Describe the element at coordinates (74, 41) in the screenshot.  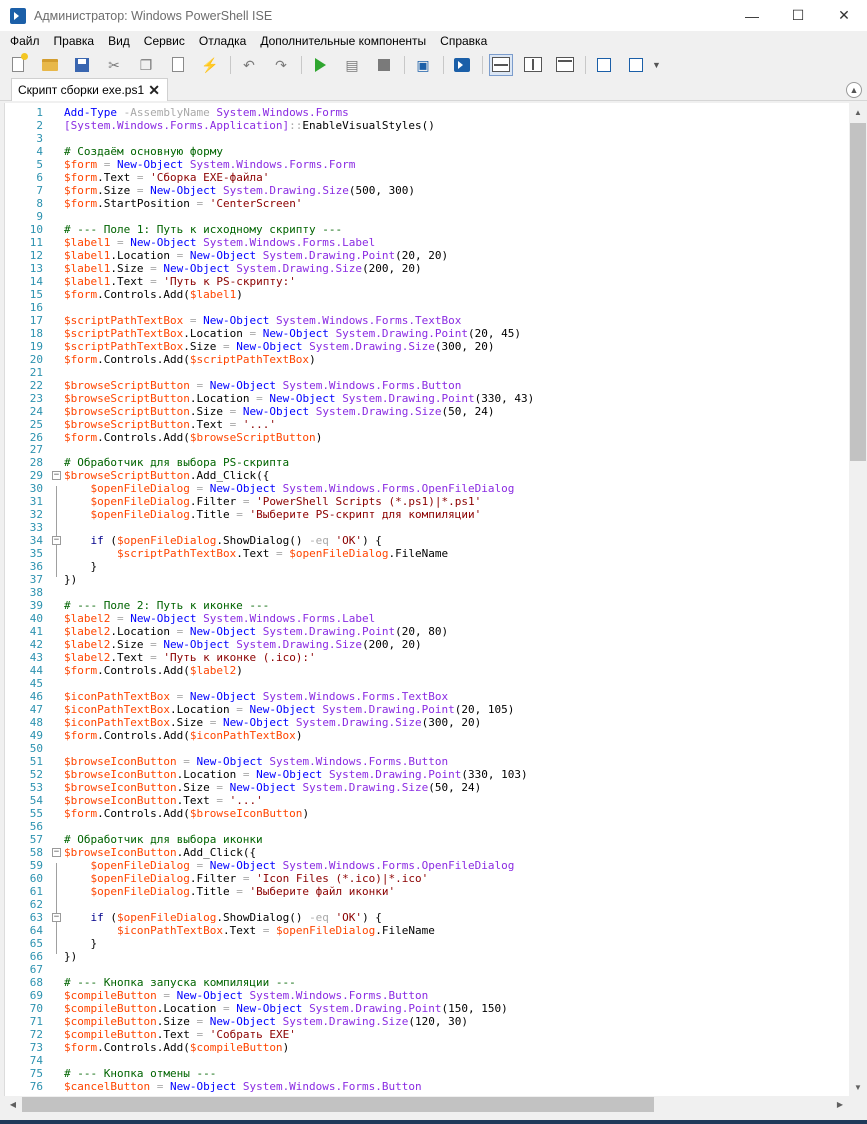
I see `menu-edit: Правка` at that location.